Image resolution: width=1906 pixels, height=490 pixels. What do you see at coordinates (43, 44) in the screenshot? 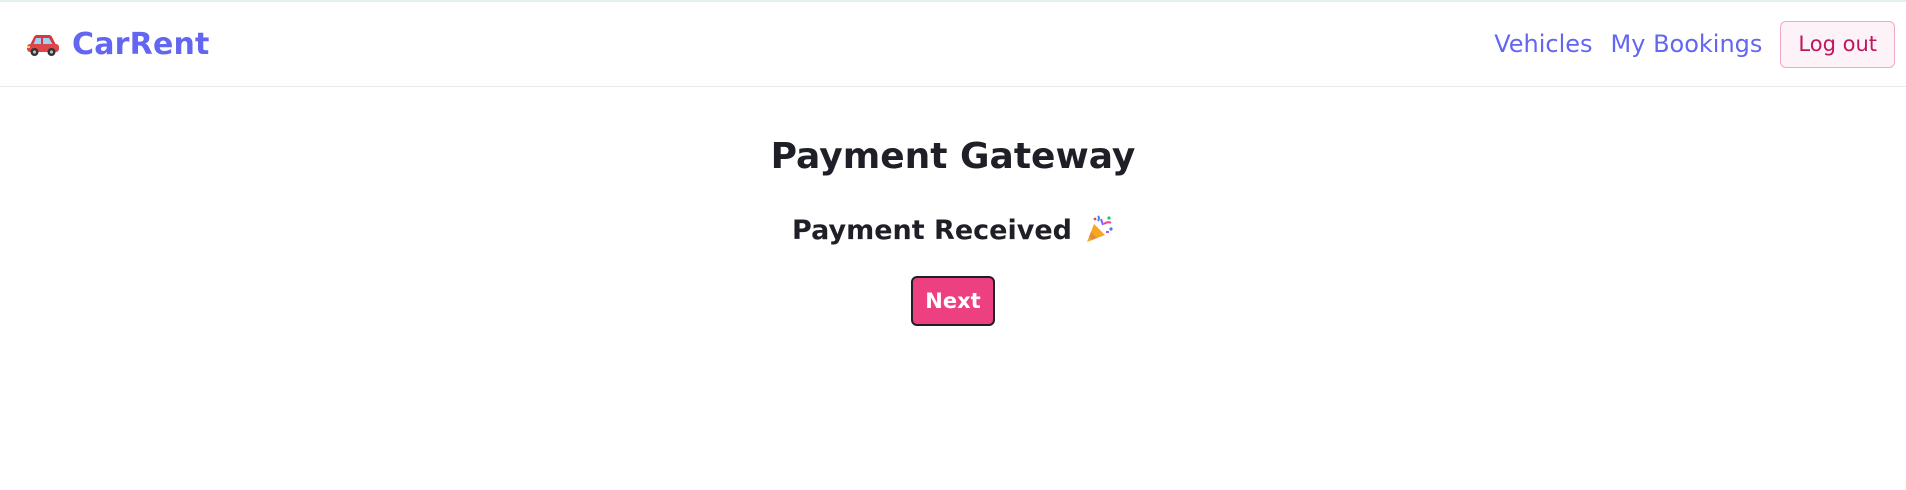
I see `red-car-icon` at bounding box center [43, 44].